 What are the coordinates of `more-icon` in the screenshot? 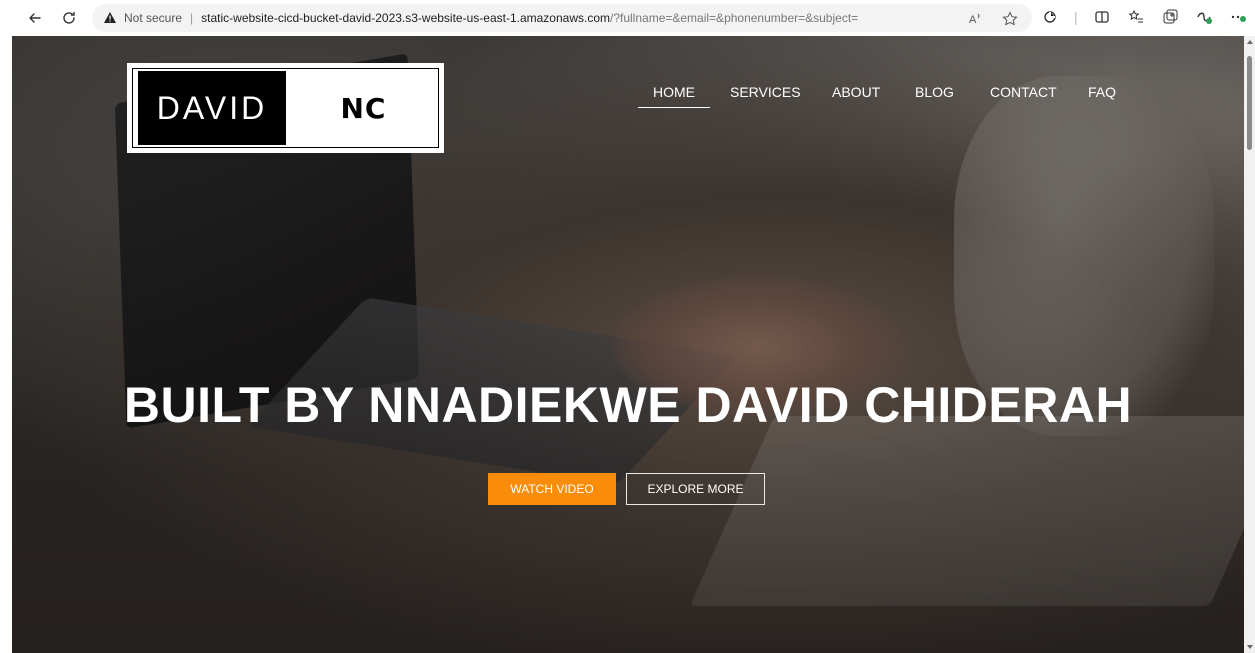 It's located at (1238, 17).